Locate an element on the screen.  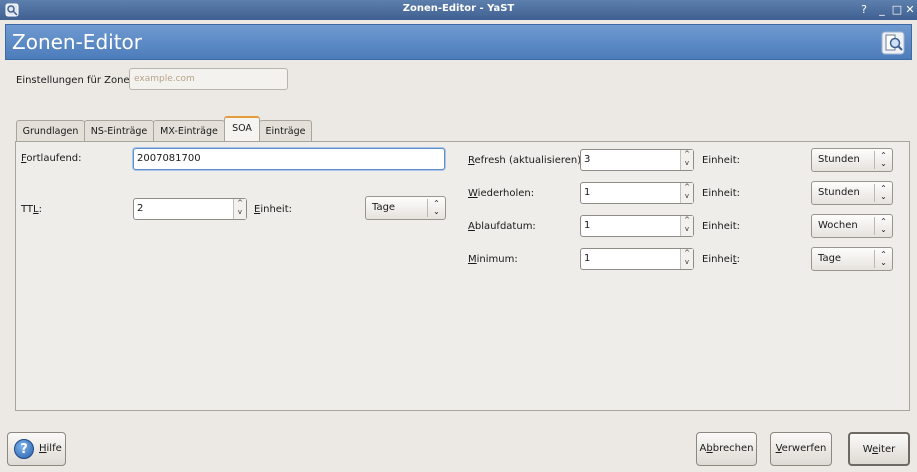
refresh-spinner: ^ v is located at coordinates (686, 160).